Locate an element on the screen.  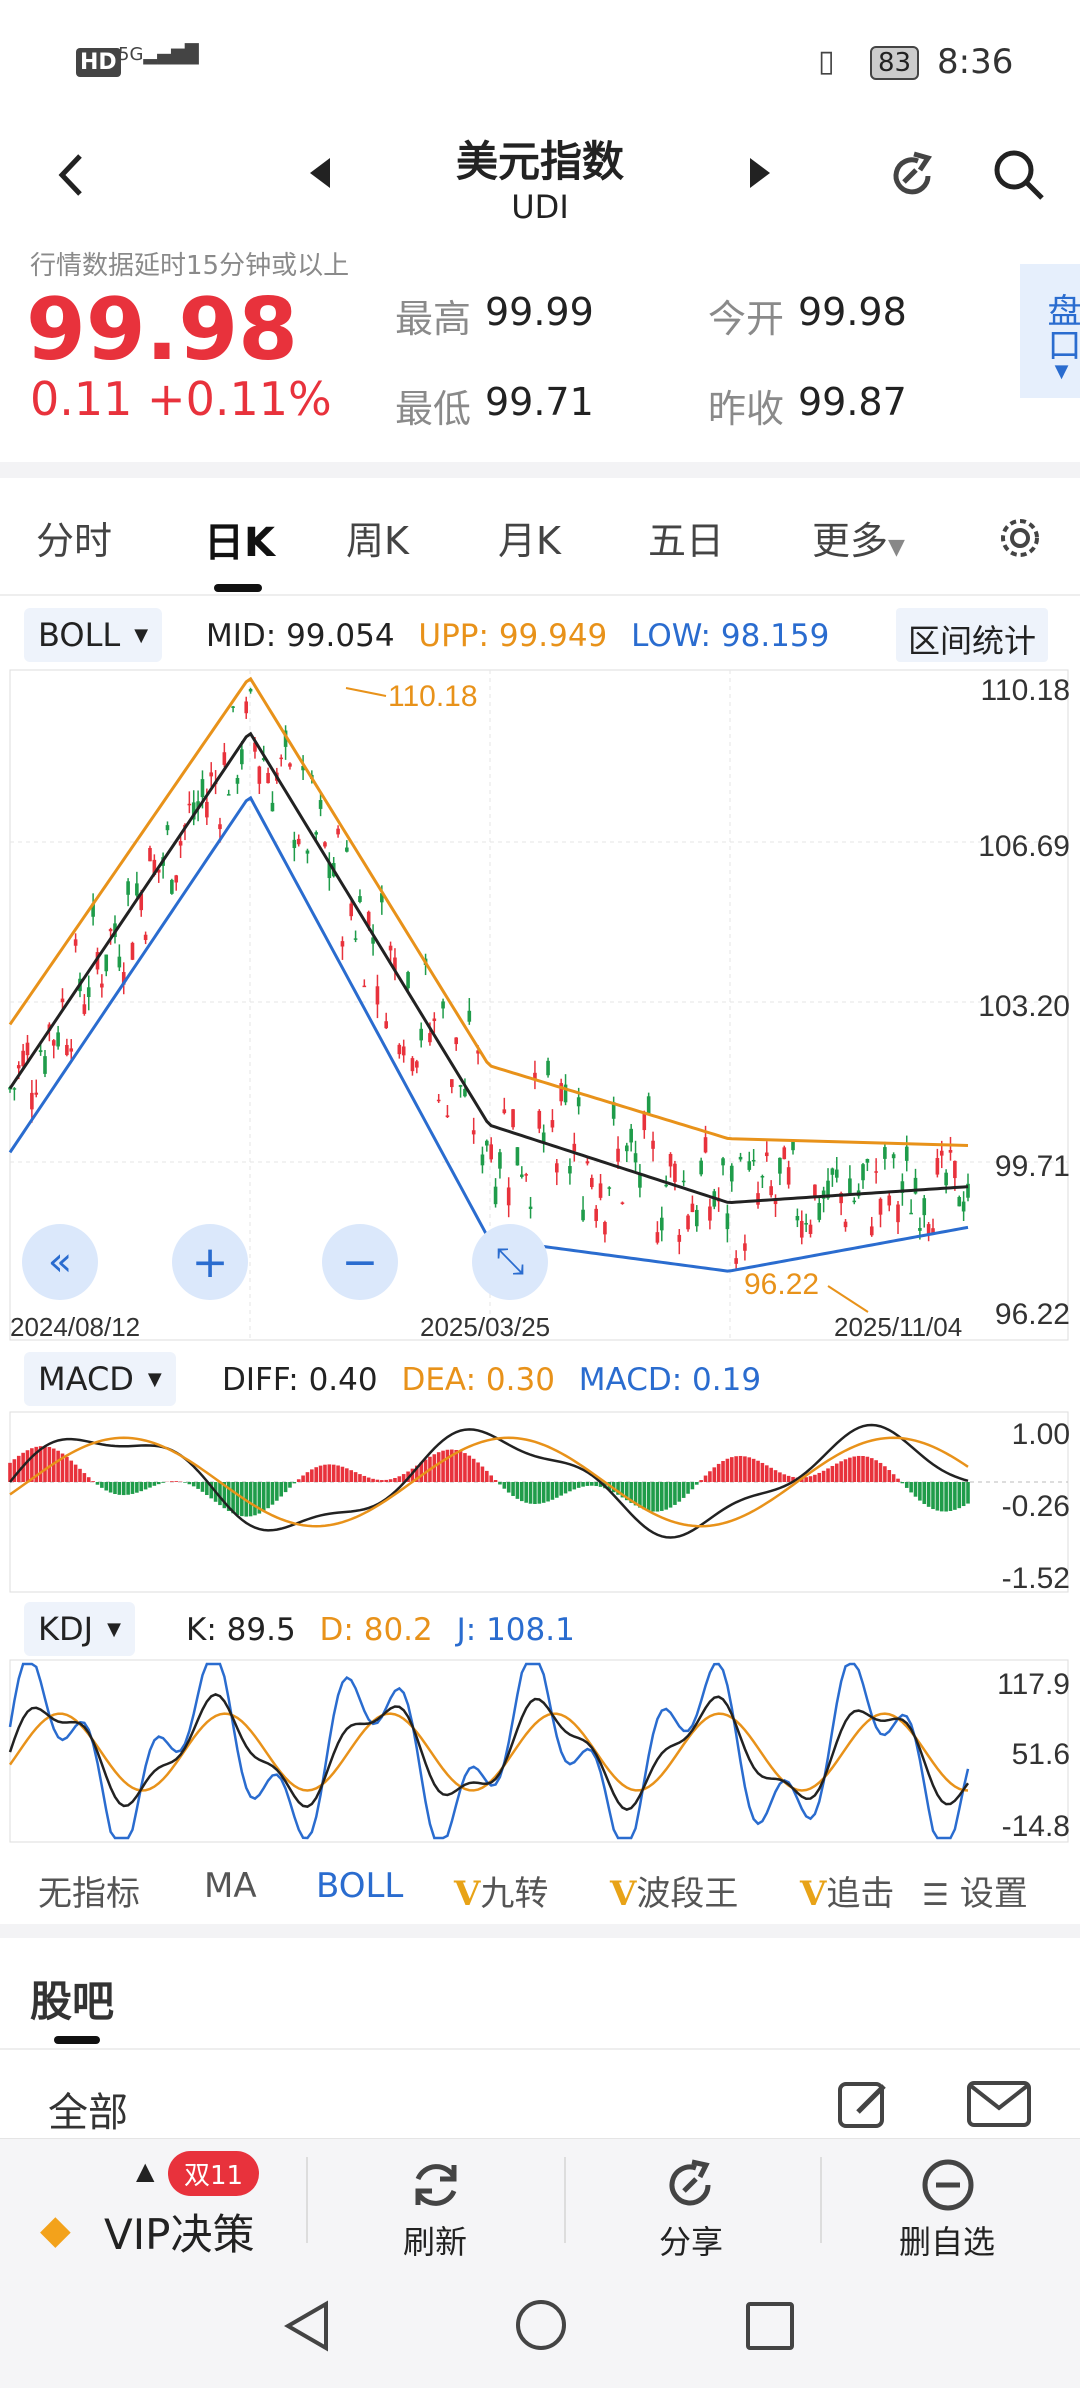
tab-daily-k: 日K is located at coordinates (239, 539).